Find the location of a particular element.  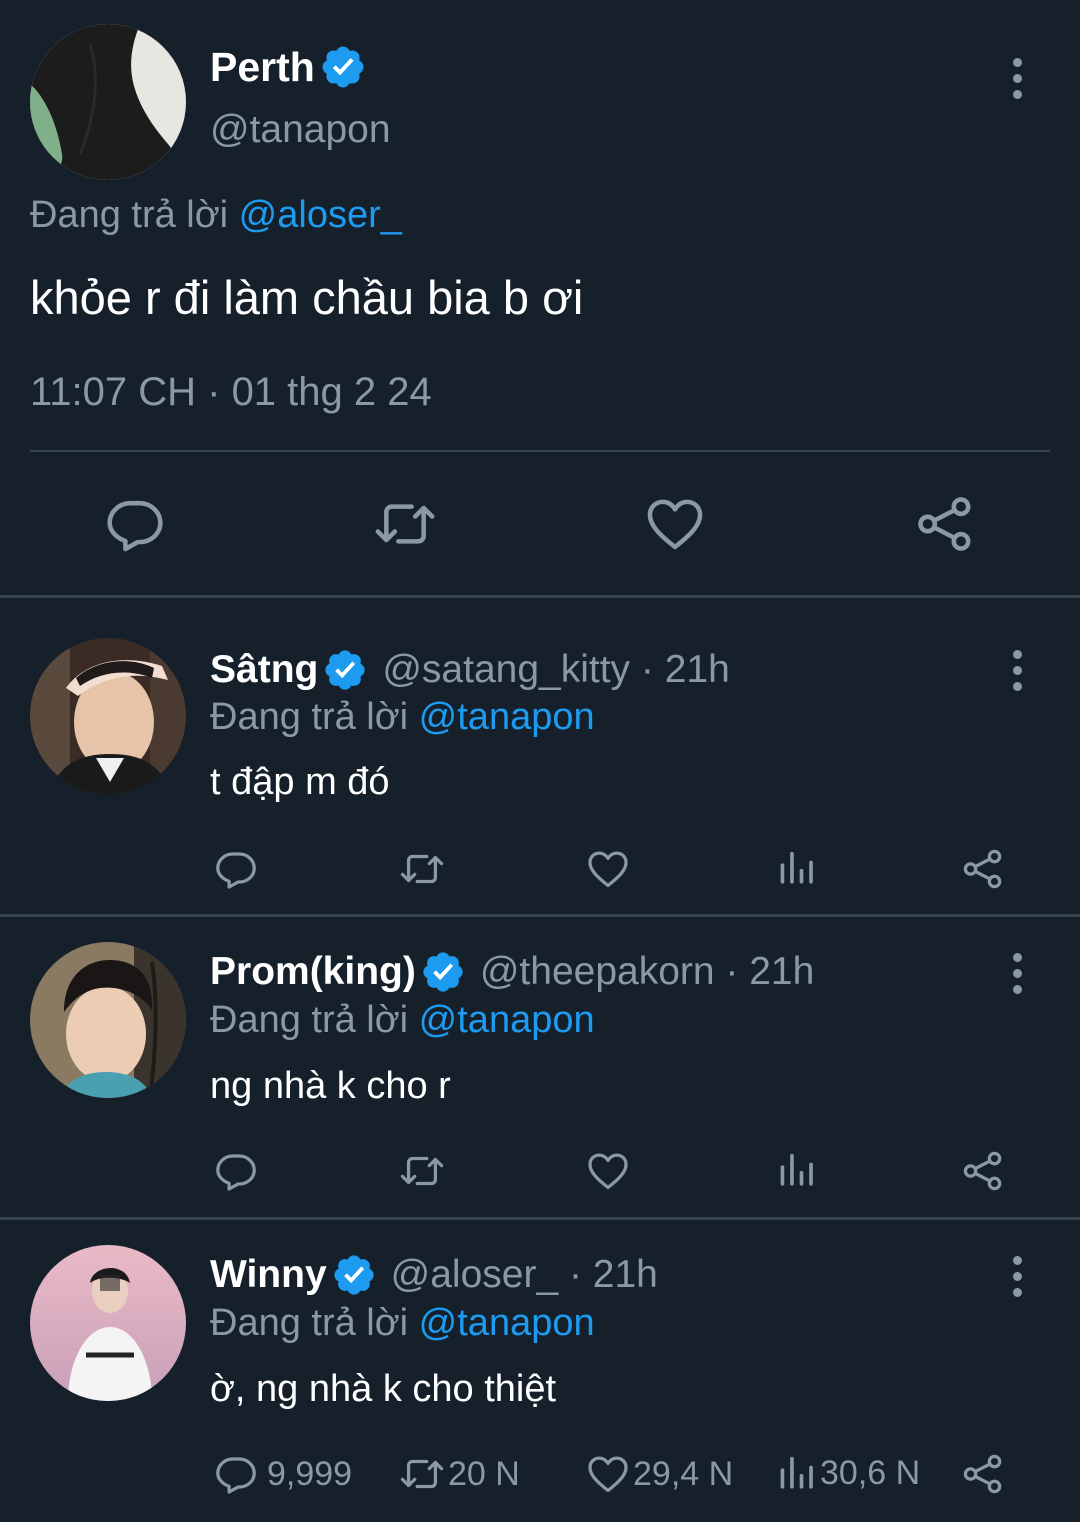

tweet-text: t đập m đó is located at coordinates (300, 782).